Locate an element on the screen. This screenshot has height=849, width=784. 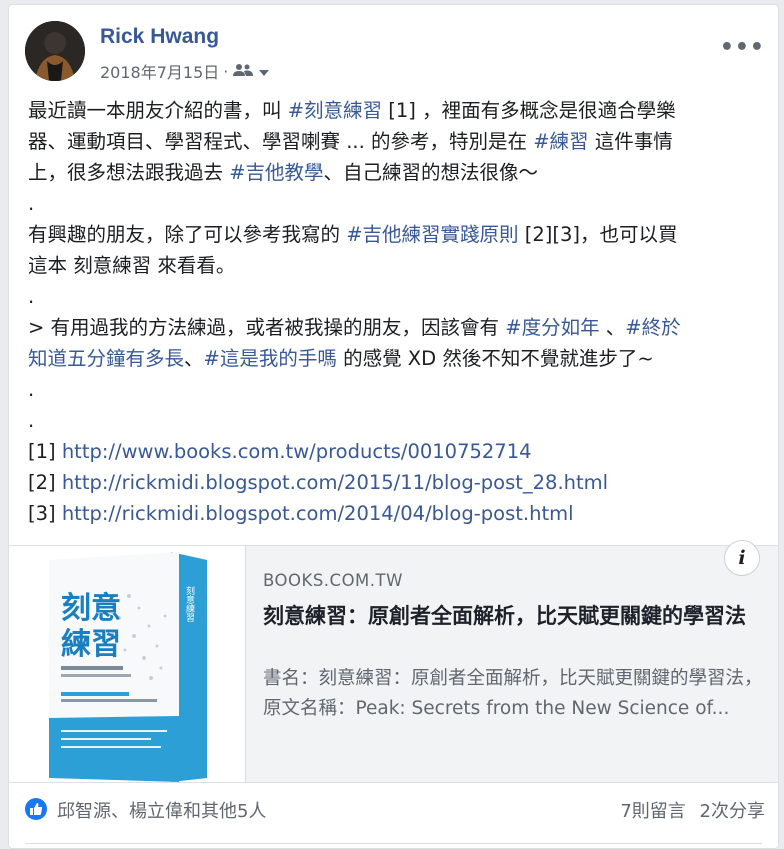
author-name: Rick Hwang is located at coordinates (159, 37).